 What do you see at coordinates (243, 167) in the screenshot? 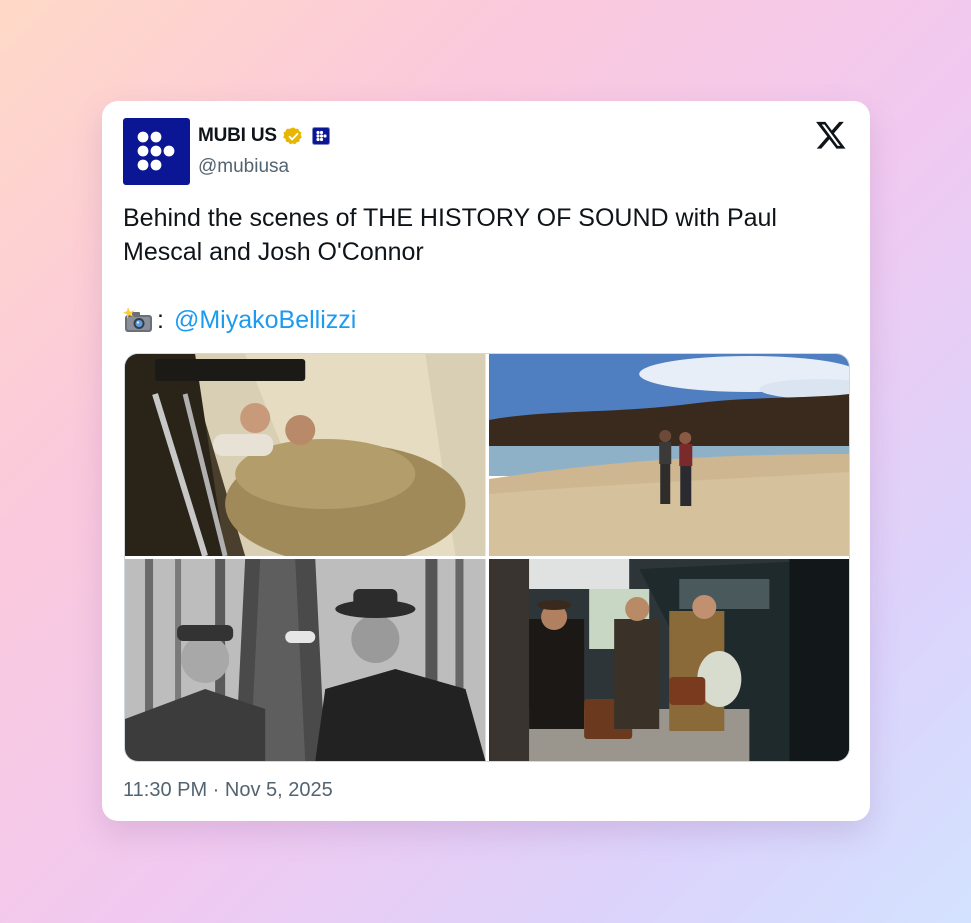
I see `account-handle: @mubiusa` at bounding box center [243, 167].